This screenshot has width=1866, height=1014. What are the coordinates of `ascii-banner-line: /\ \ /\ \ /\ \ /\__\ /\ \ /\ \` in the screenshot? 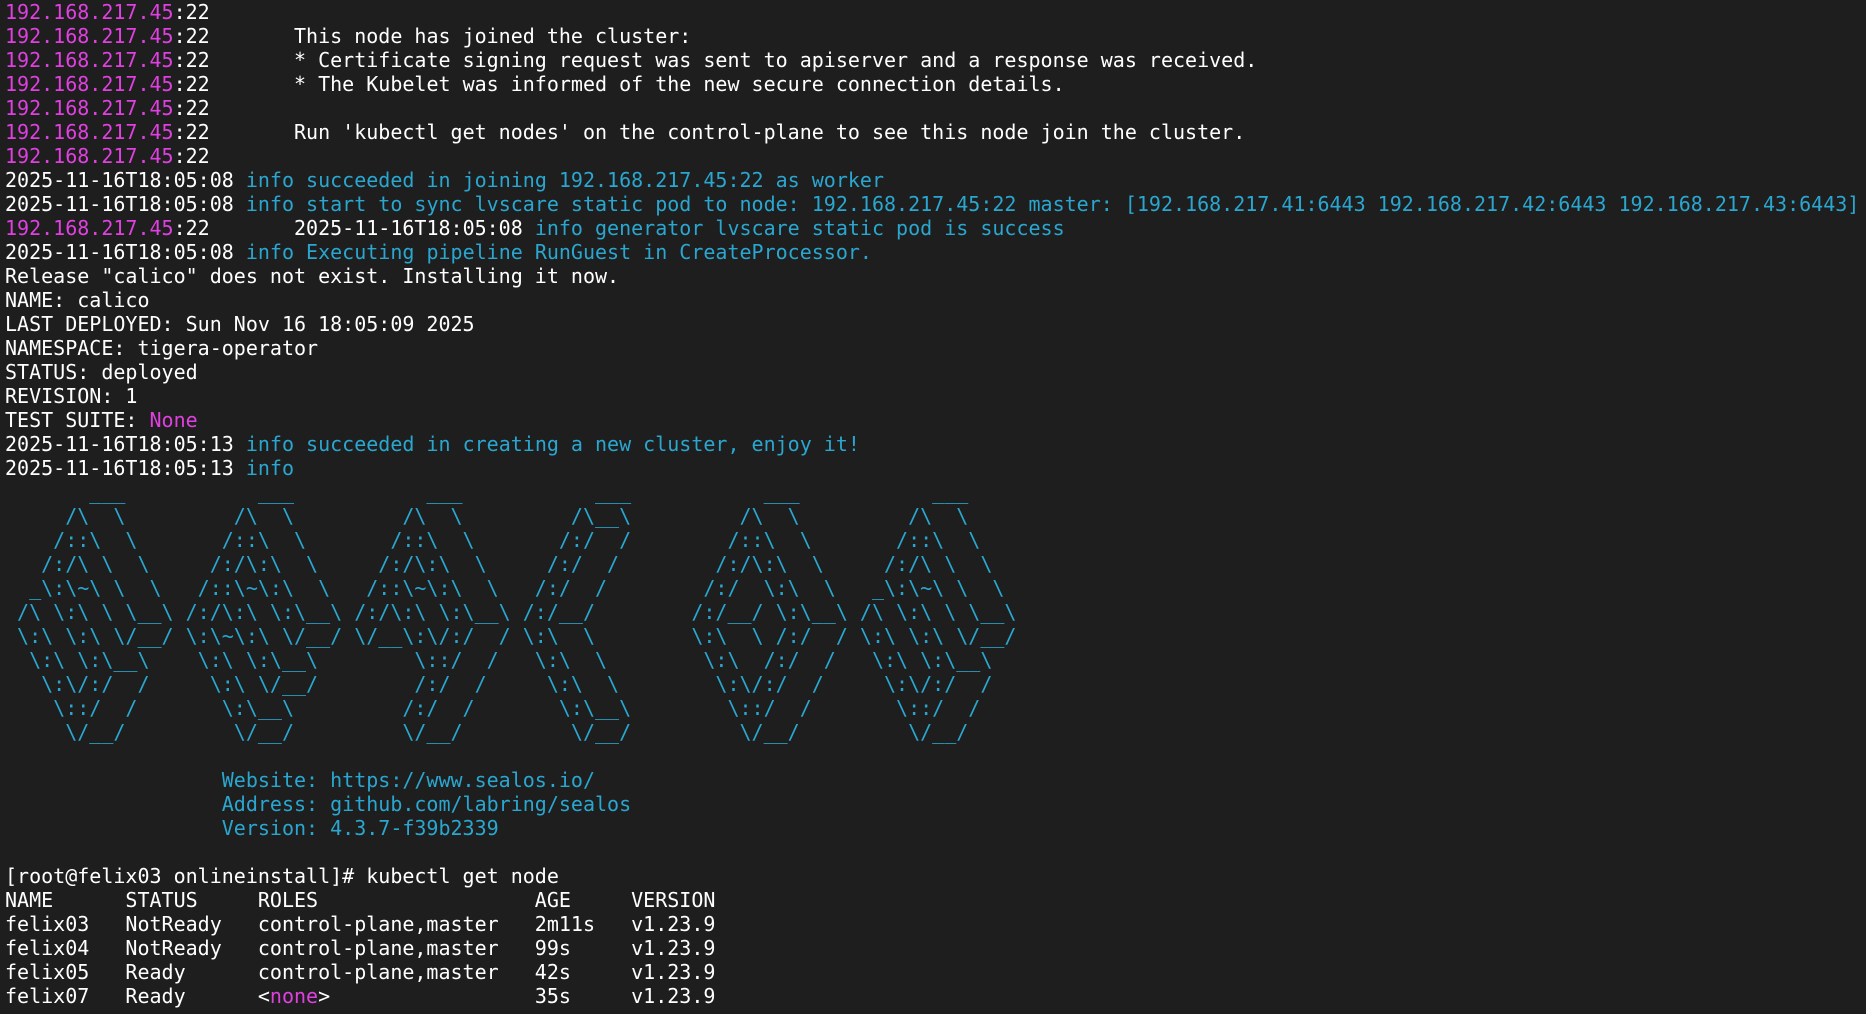 It's located at (486, 516).